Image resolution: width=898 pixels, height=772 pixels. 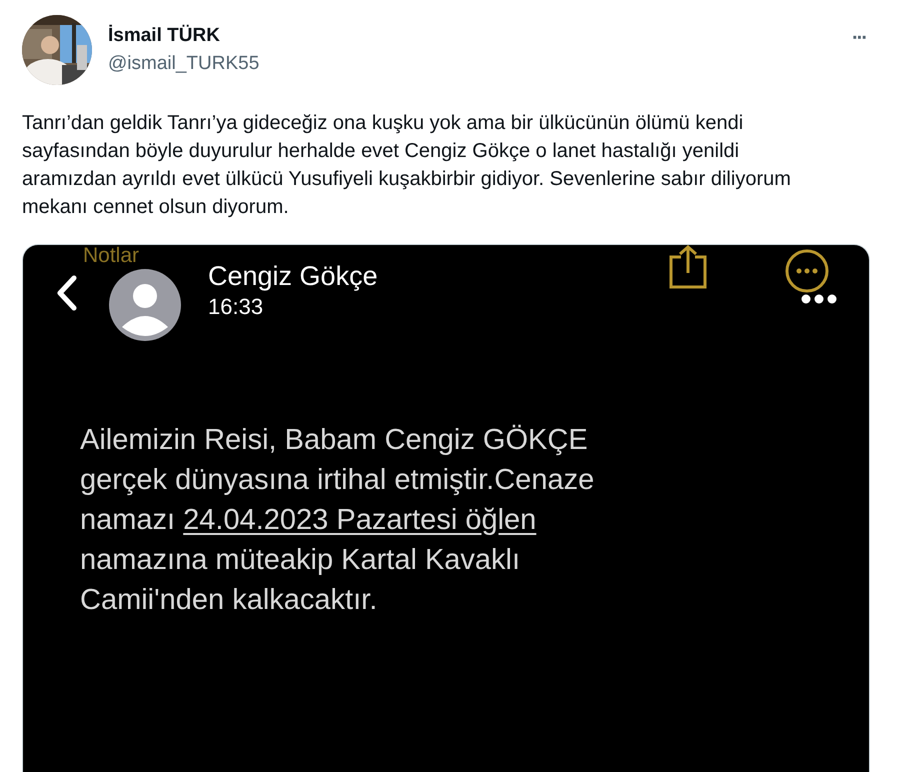 I want to click on message-time: 16:33, so click(x=236, y=307).